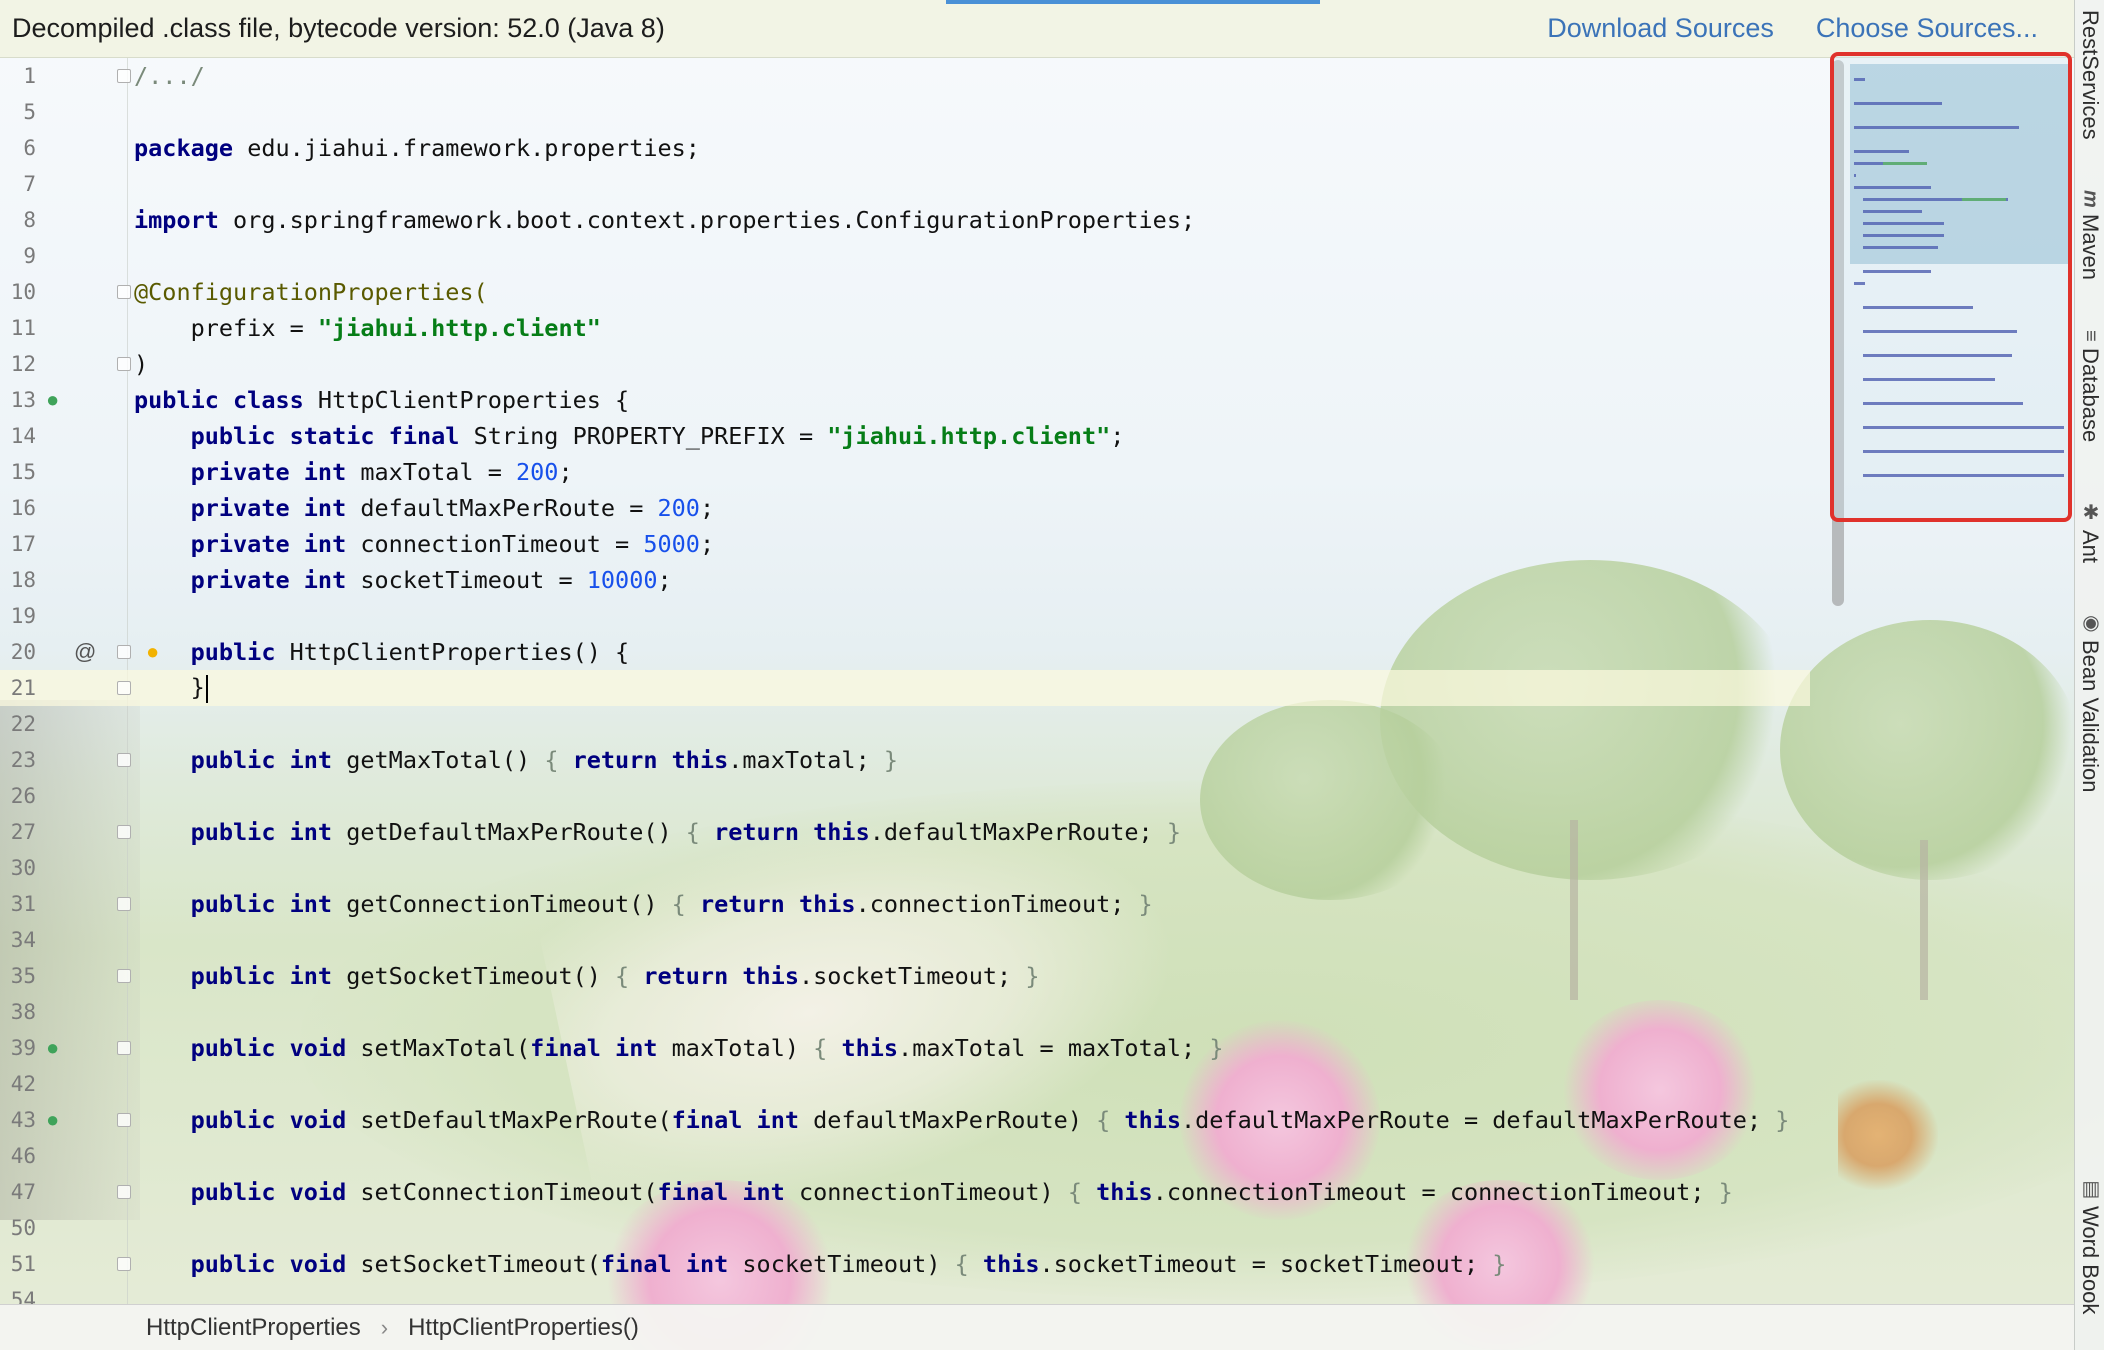 This screenshot has width=2104, height=1350. What do you see at coordinates (18, 1120) in the screenshot?
I see `line-number: 43` at bounding box center [18, 1120].